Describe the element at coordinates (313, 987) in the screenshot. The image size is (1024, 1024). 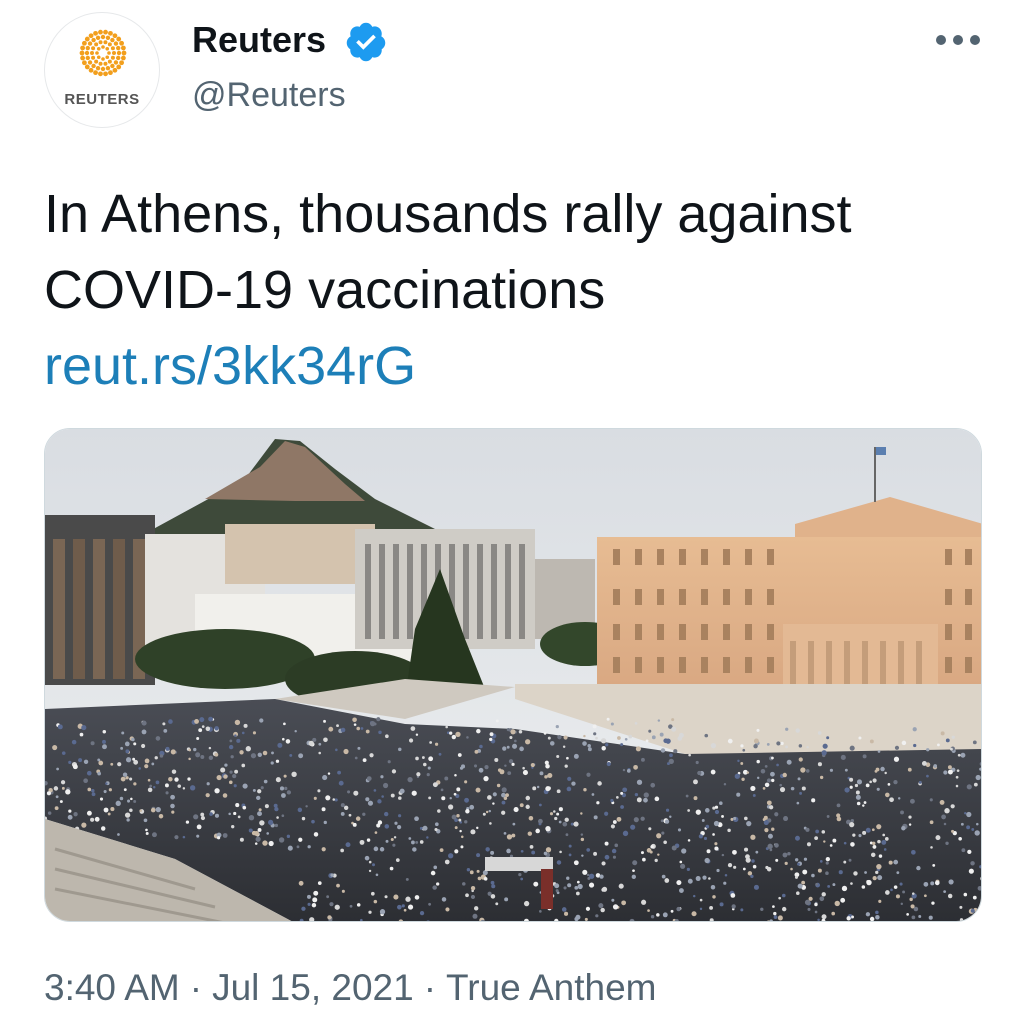
I see `tweet-date: Jul 15, 2021` at that location.